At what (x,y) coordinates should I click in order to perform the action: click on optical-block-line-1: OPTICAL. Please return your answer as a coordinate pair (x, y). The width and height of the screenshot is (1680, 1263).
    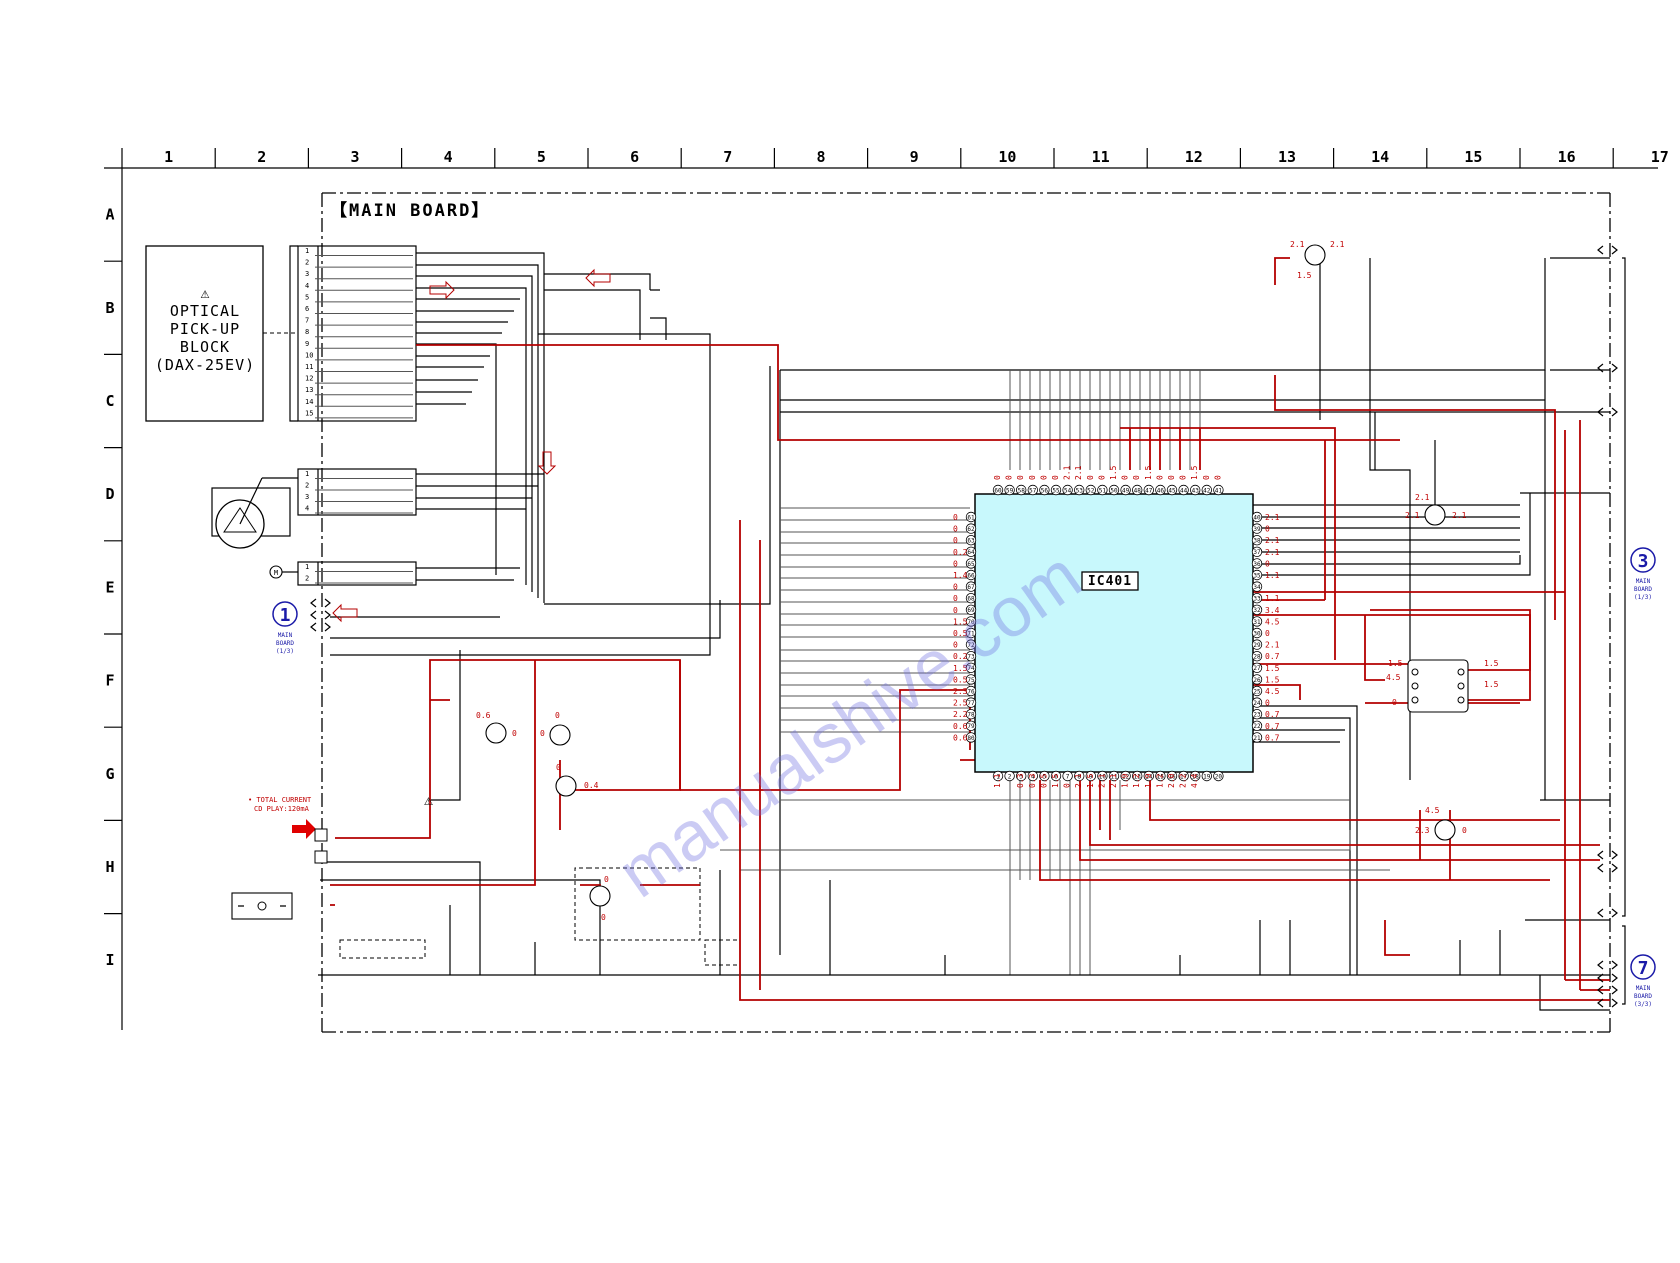
    Looking at the image, I should click on (205, 311).